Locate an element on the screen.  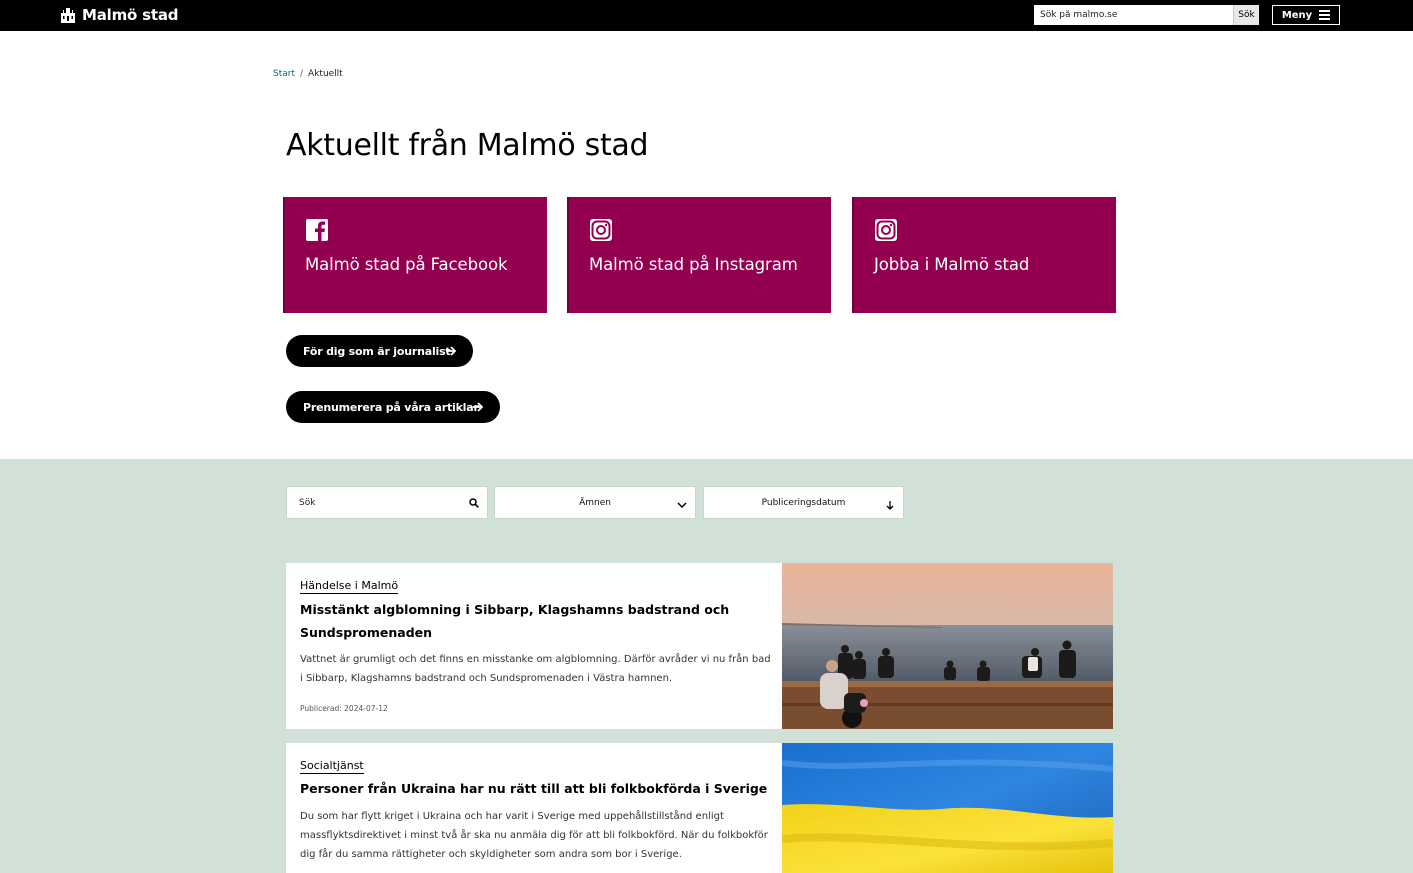
breadcrumb-current: Aktuellt is located at coordinates (325, 74).